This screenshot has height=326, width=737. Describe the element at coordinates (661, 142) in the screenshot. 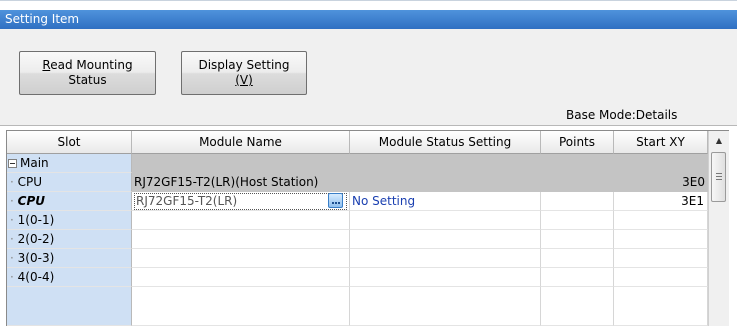

I see `column-header-start-xy: Start XY` at that location.